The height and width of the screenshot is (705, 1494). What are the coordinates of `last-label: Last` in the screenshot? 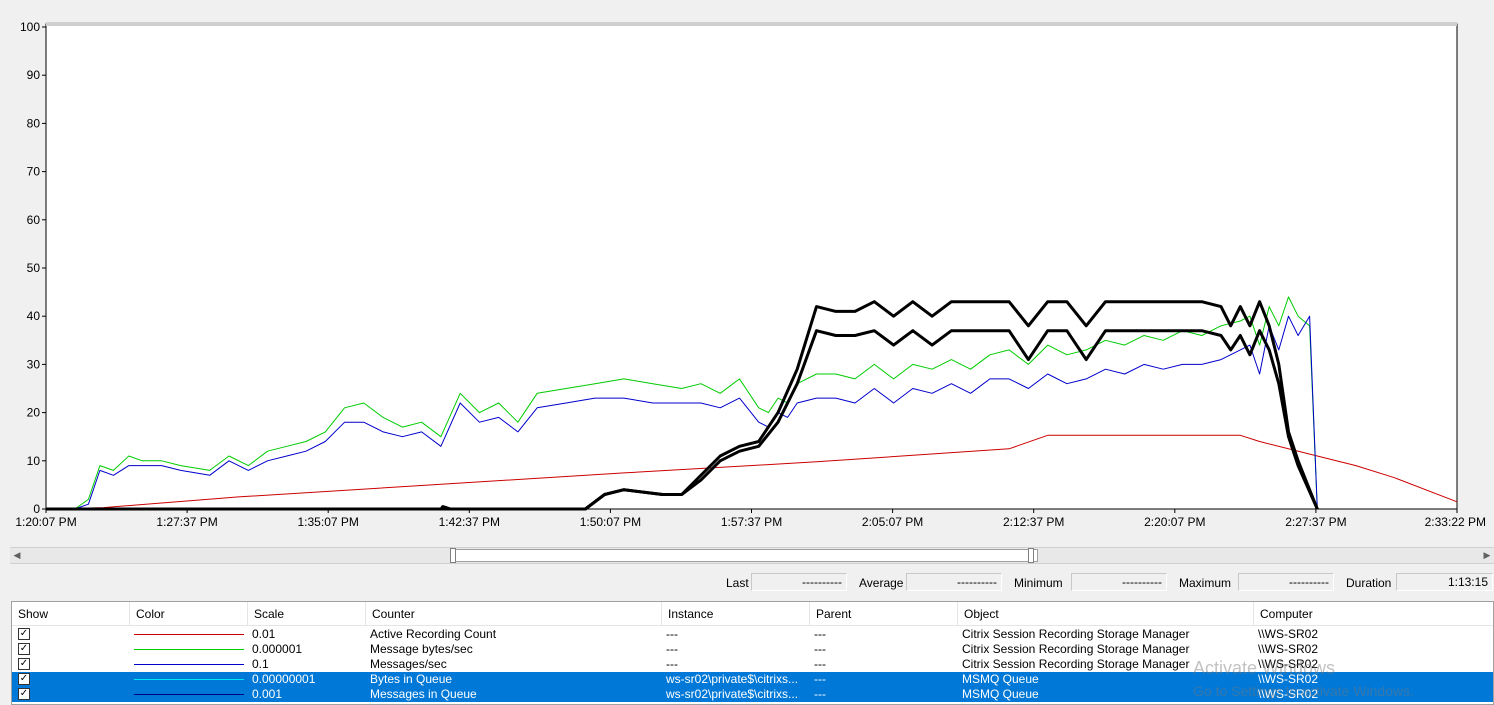 It's located at (737, 583).